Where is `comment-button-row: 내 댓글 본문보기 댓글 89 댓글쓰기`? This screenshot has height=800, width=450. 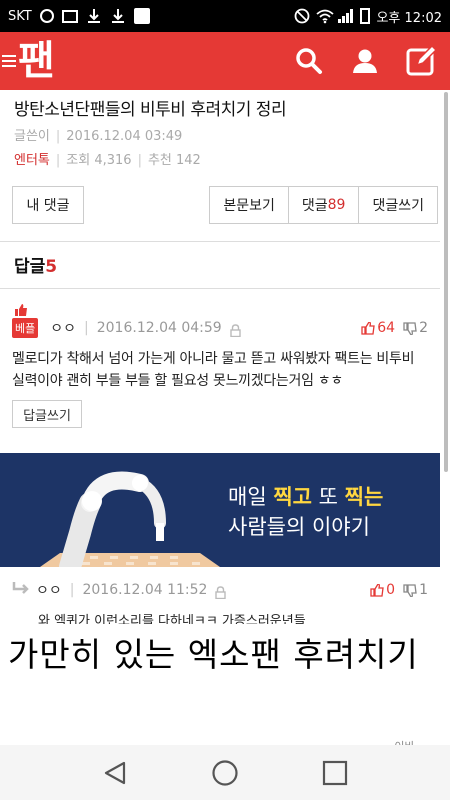 comment-button-row: 내 댓글 본문보기 댓글 89 댓글쓰기 is located at coordinates (225, 205).